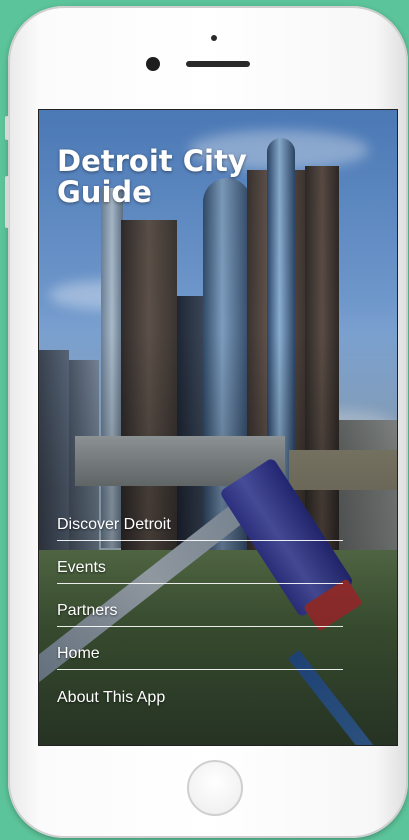 The image size is (409, 840). What do you see at coordinates (200, 562) in the screenshot?
I see `menu-item-events: Events` at bounding box center [200, 562].